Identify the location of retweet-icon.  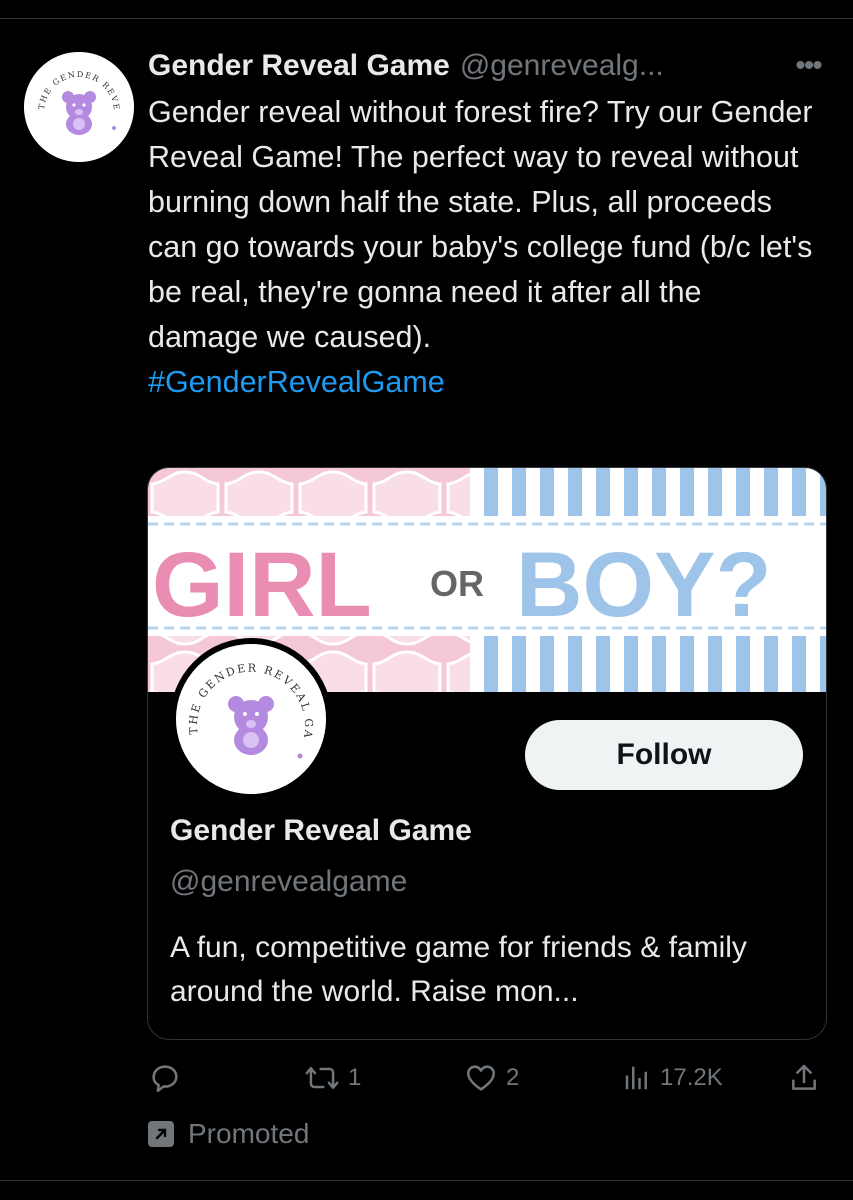
(322, 1078).